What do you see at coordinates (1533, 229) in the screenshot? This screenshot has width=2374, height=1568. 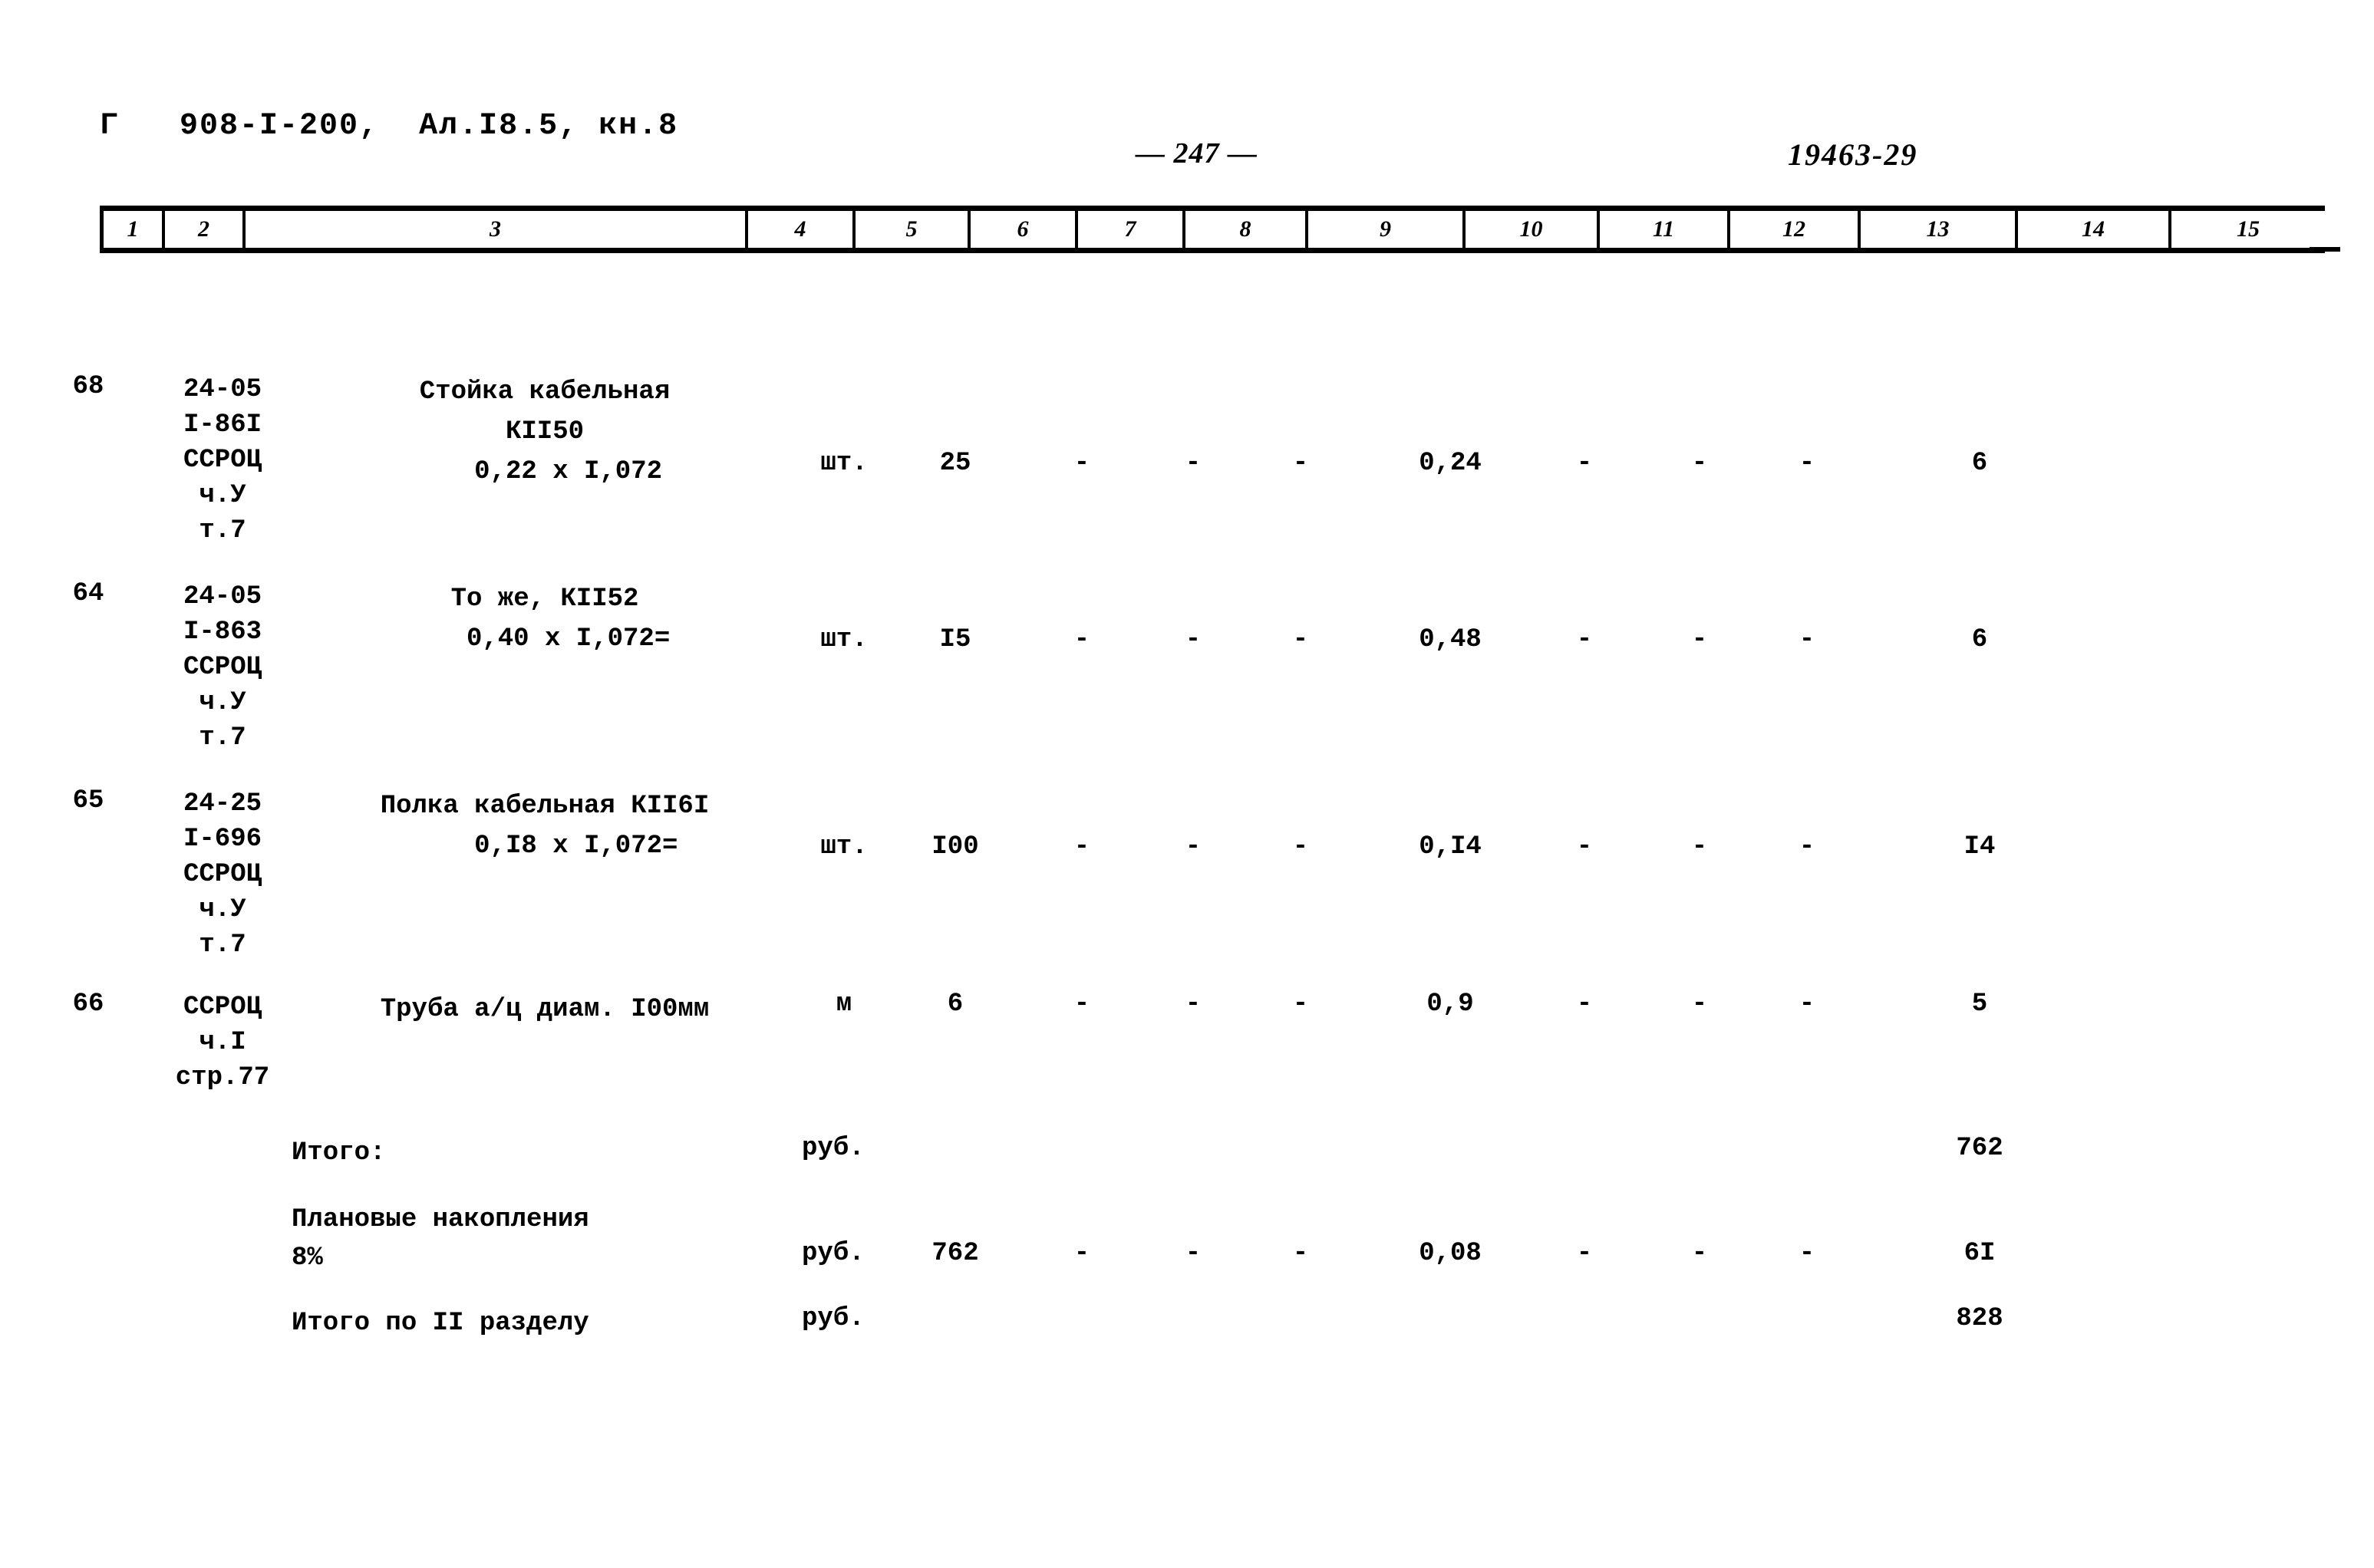 I see `column-header-10: 10` at bounding box center [1533, 229].